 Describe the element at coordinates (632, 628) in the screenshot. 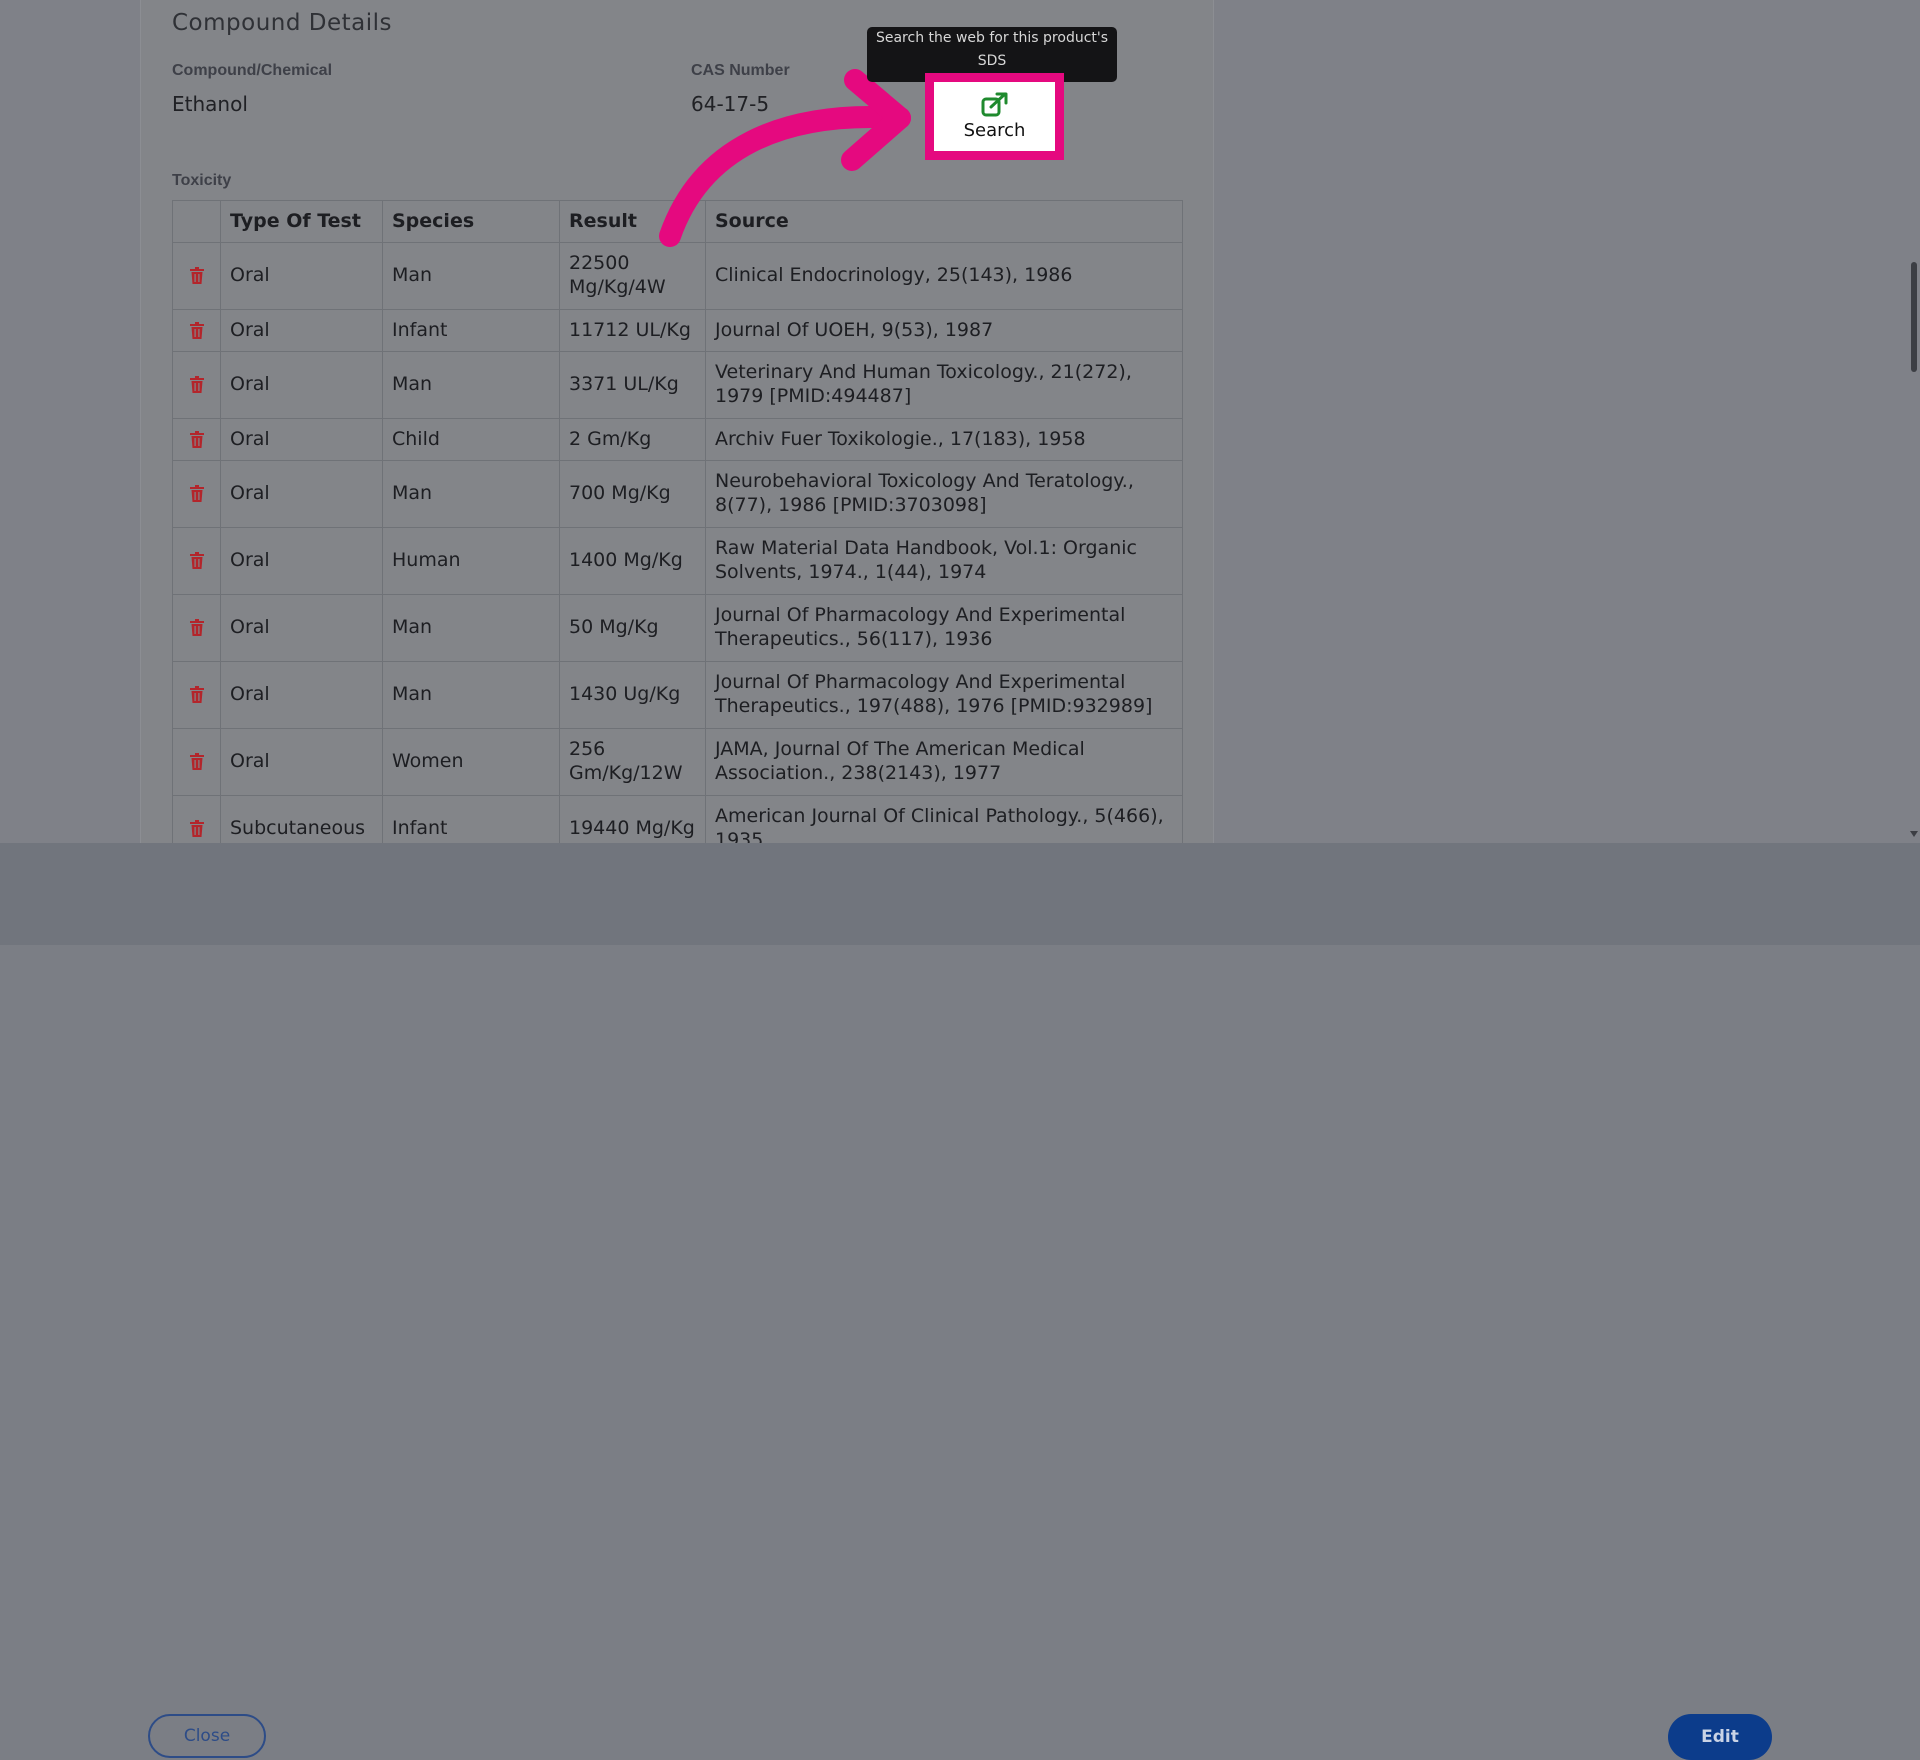

I see `cell-result: 50 Mg/Kg` at that location.